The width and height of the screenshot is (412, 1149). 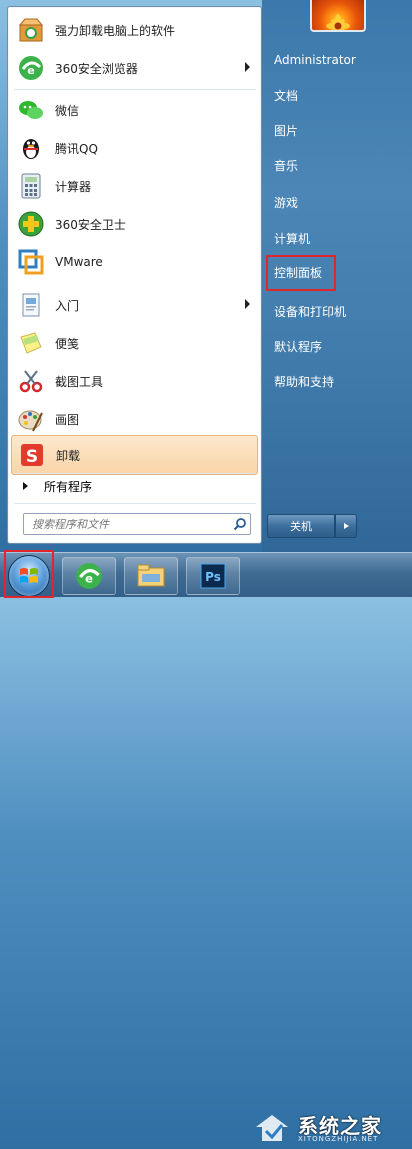 What do you see at coordinates (337, 346) in the screenshot?
I see `default-programs-link: 默认程序` at bounding box center [337, 346].